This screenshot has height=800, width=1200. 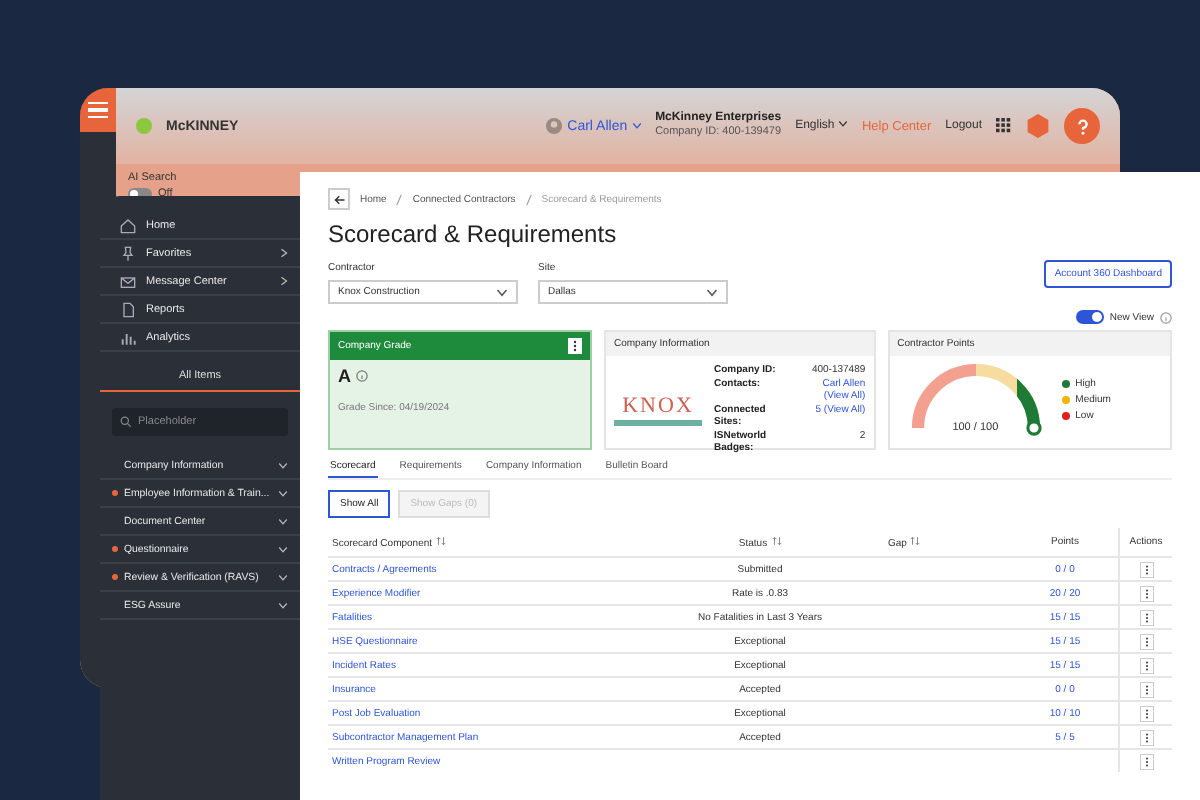 What do you see at coordinates (1089, 317) in the screenshot?
I see `new-view-toggle` at bounding box center [1089, 317].